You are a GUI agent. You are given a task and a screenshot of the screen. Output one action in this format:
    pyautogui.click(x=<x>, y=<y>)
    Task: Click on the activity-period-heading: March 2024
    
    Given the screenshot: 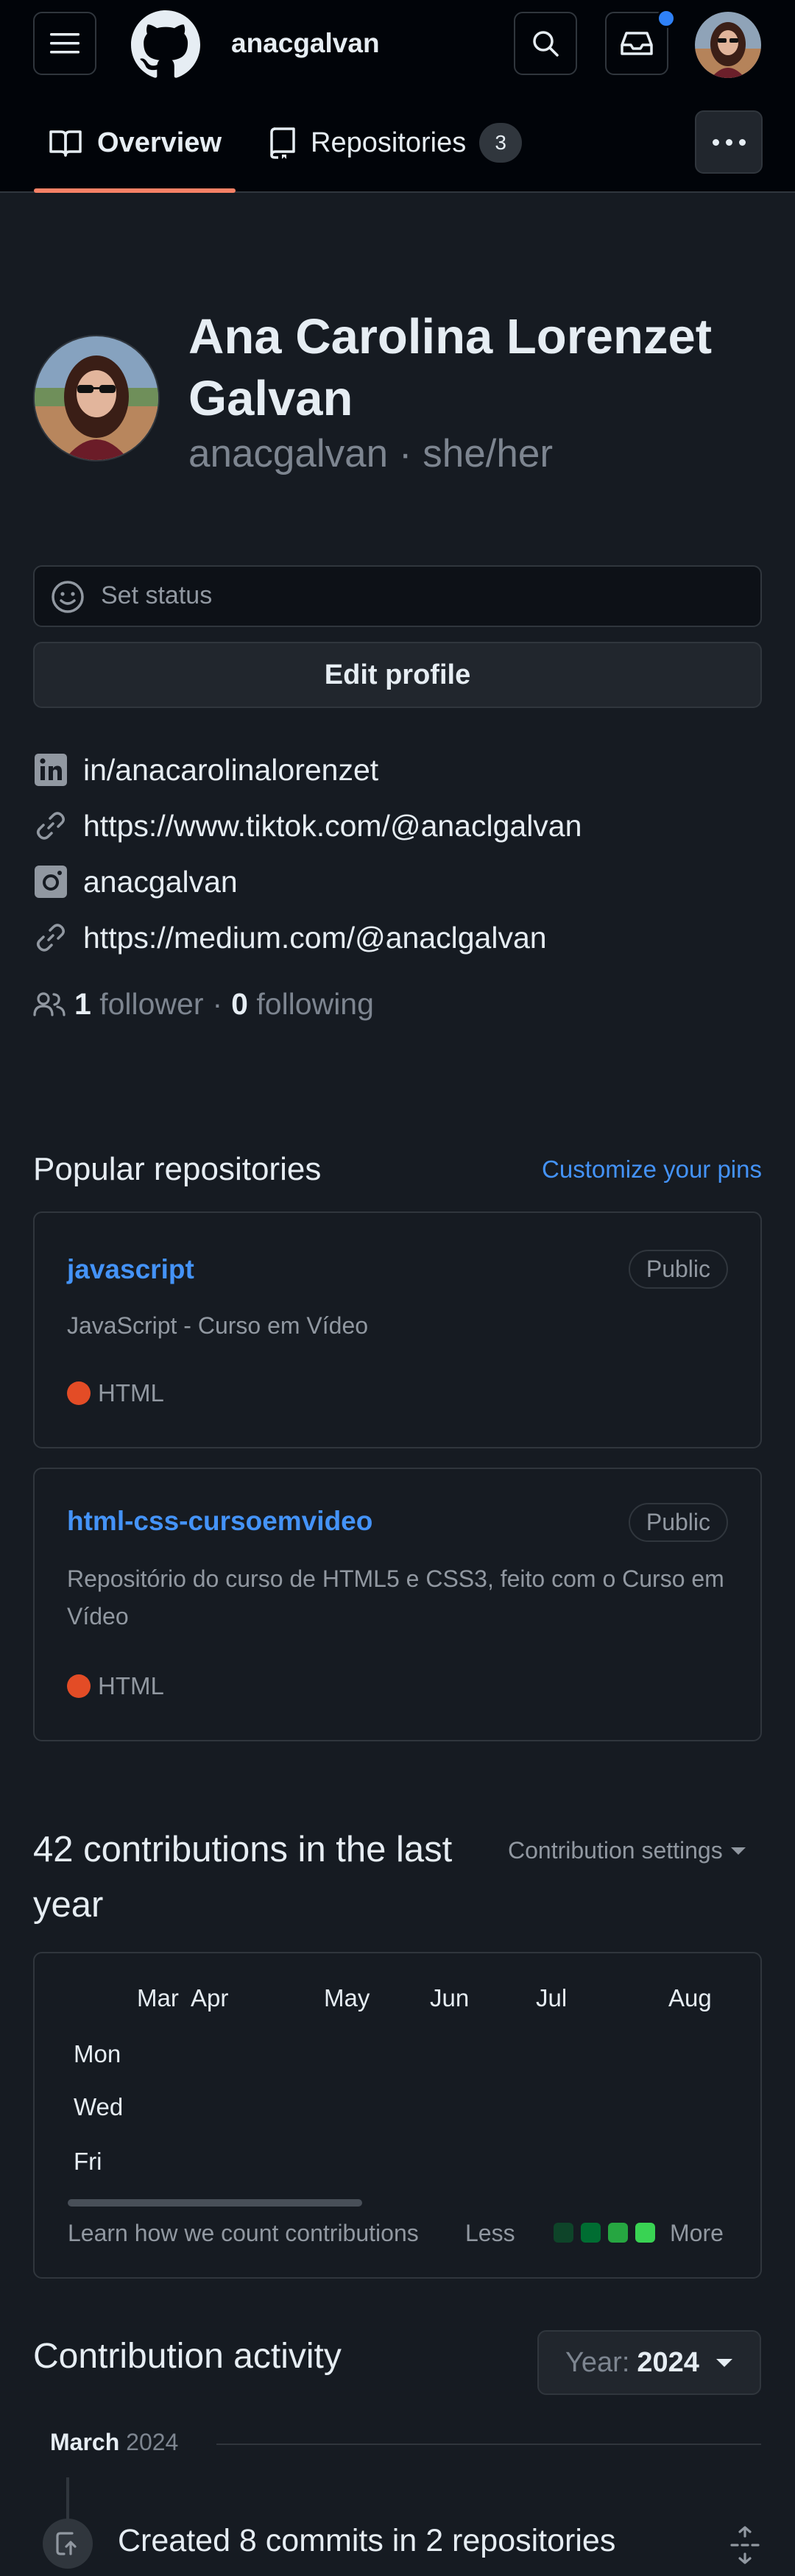 What is the action you would take?
    pyautogui.click(x=114, y=2442)
    